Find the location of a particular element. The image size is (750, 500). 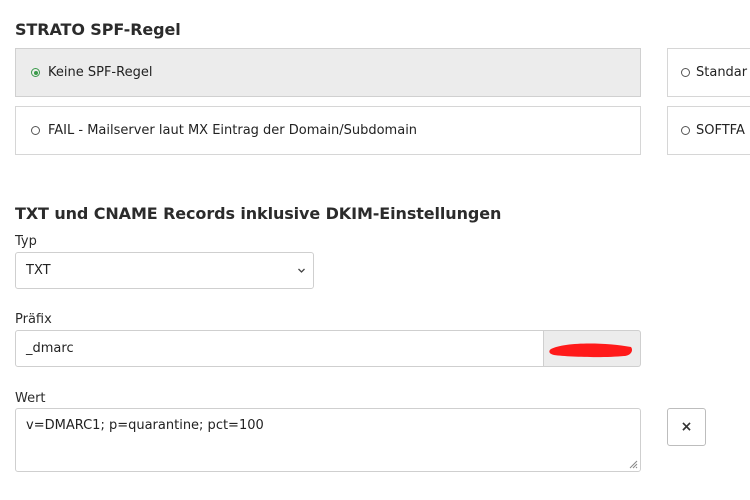

spf-option-standard: Standar is located at coordinates (708, 72).